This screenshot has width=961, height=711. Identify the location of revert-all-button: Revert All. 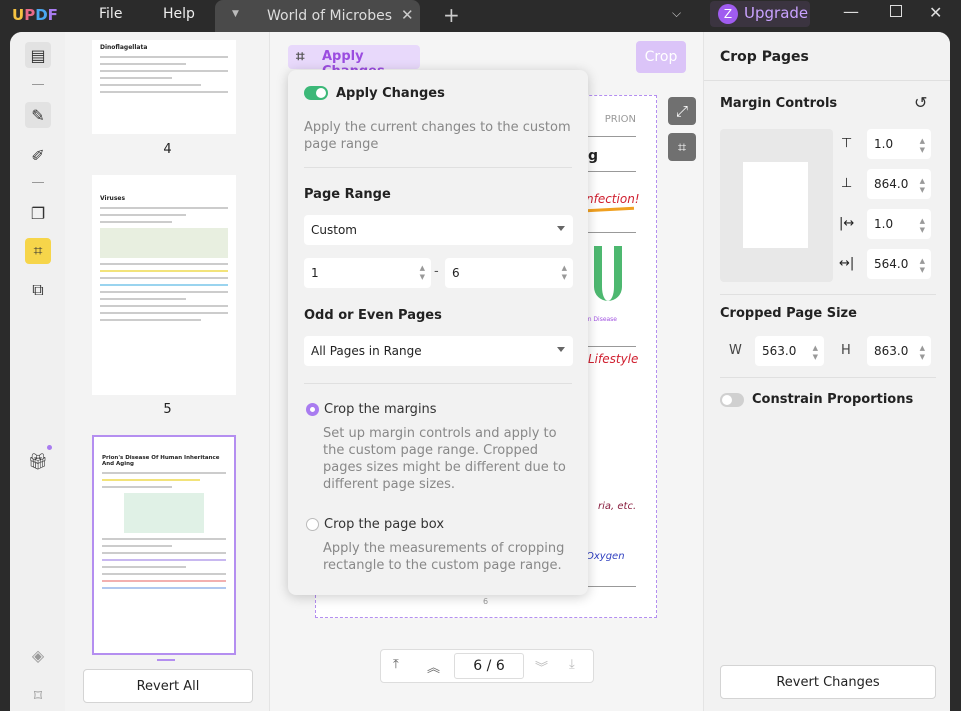
(168, 686).